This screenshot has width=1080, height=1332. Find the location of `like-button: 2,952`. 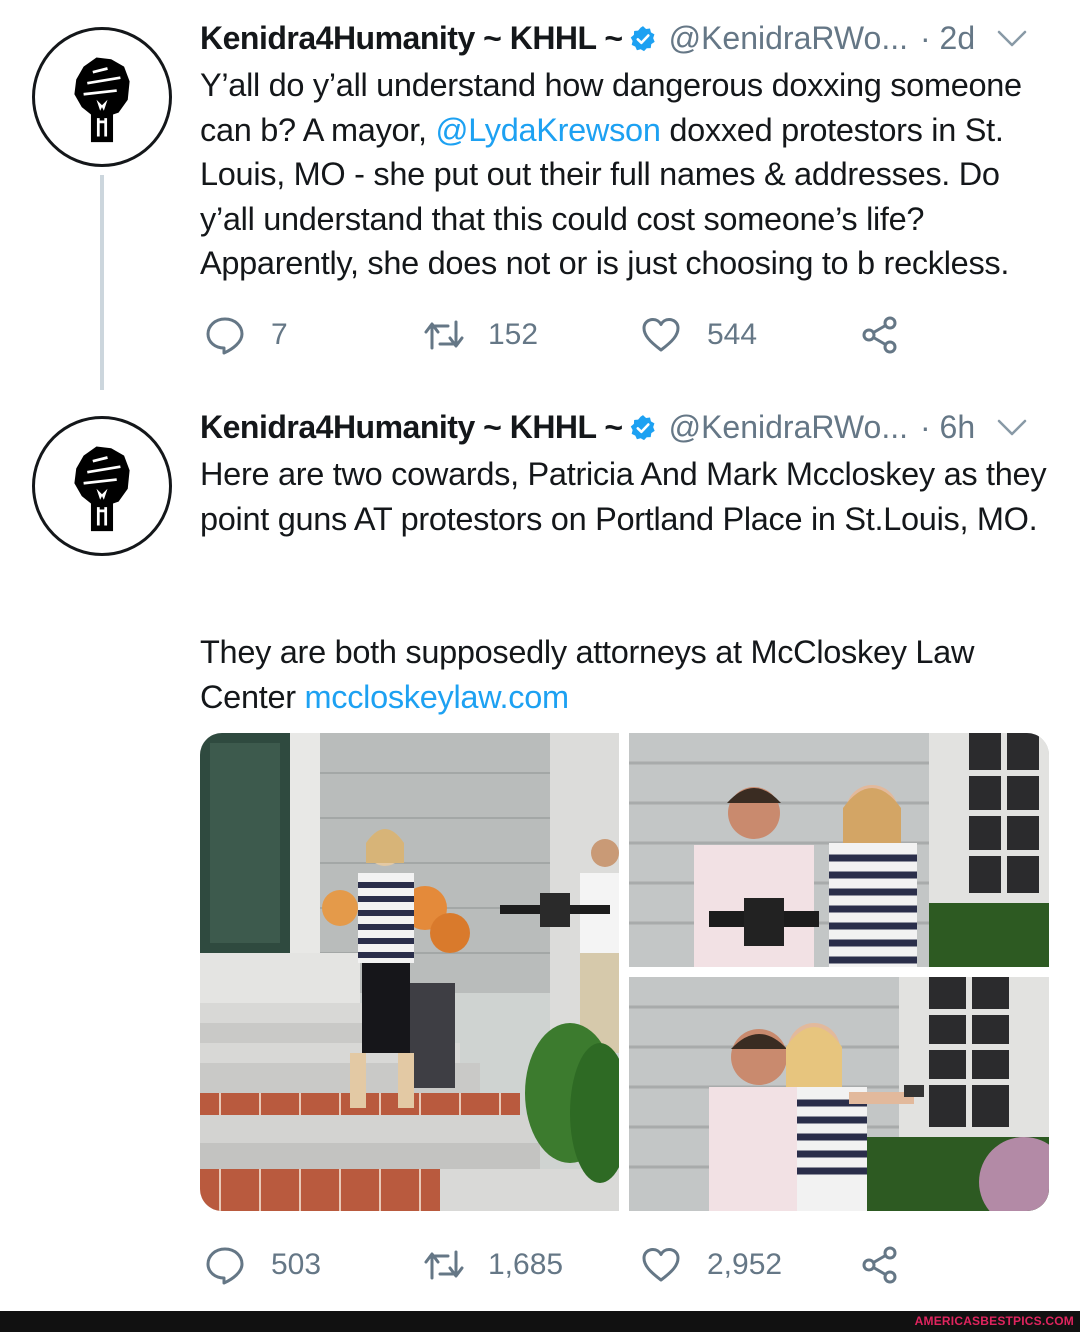

like-button: 2,952 is located at coordinates (711, 1265).